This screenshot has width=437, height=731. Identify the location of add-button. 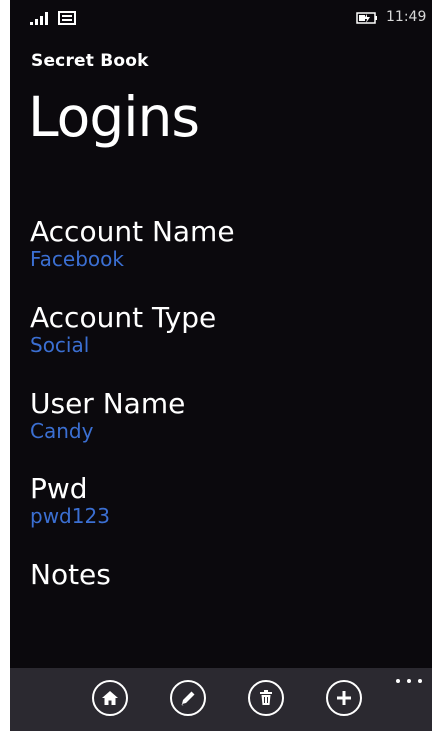
(344, 698).